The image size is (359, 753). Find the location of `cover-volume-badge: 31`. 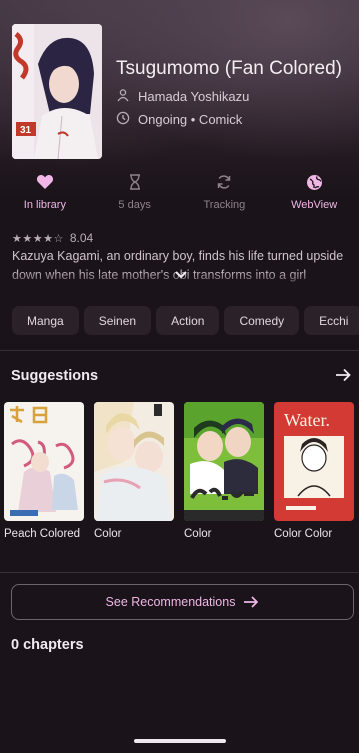

cover-volume-badge: 31 is located at coordinates (26, 130).